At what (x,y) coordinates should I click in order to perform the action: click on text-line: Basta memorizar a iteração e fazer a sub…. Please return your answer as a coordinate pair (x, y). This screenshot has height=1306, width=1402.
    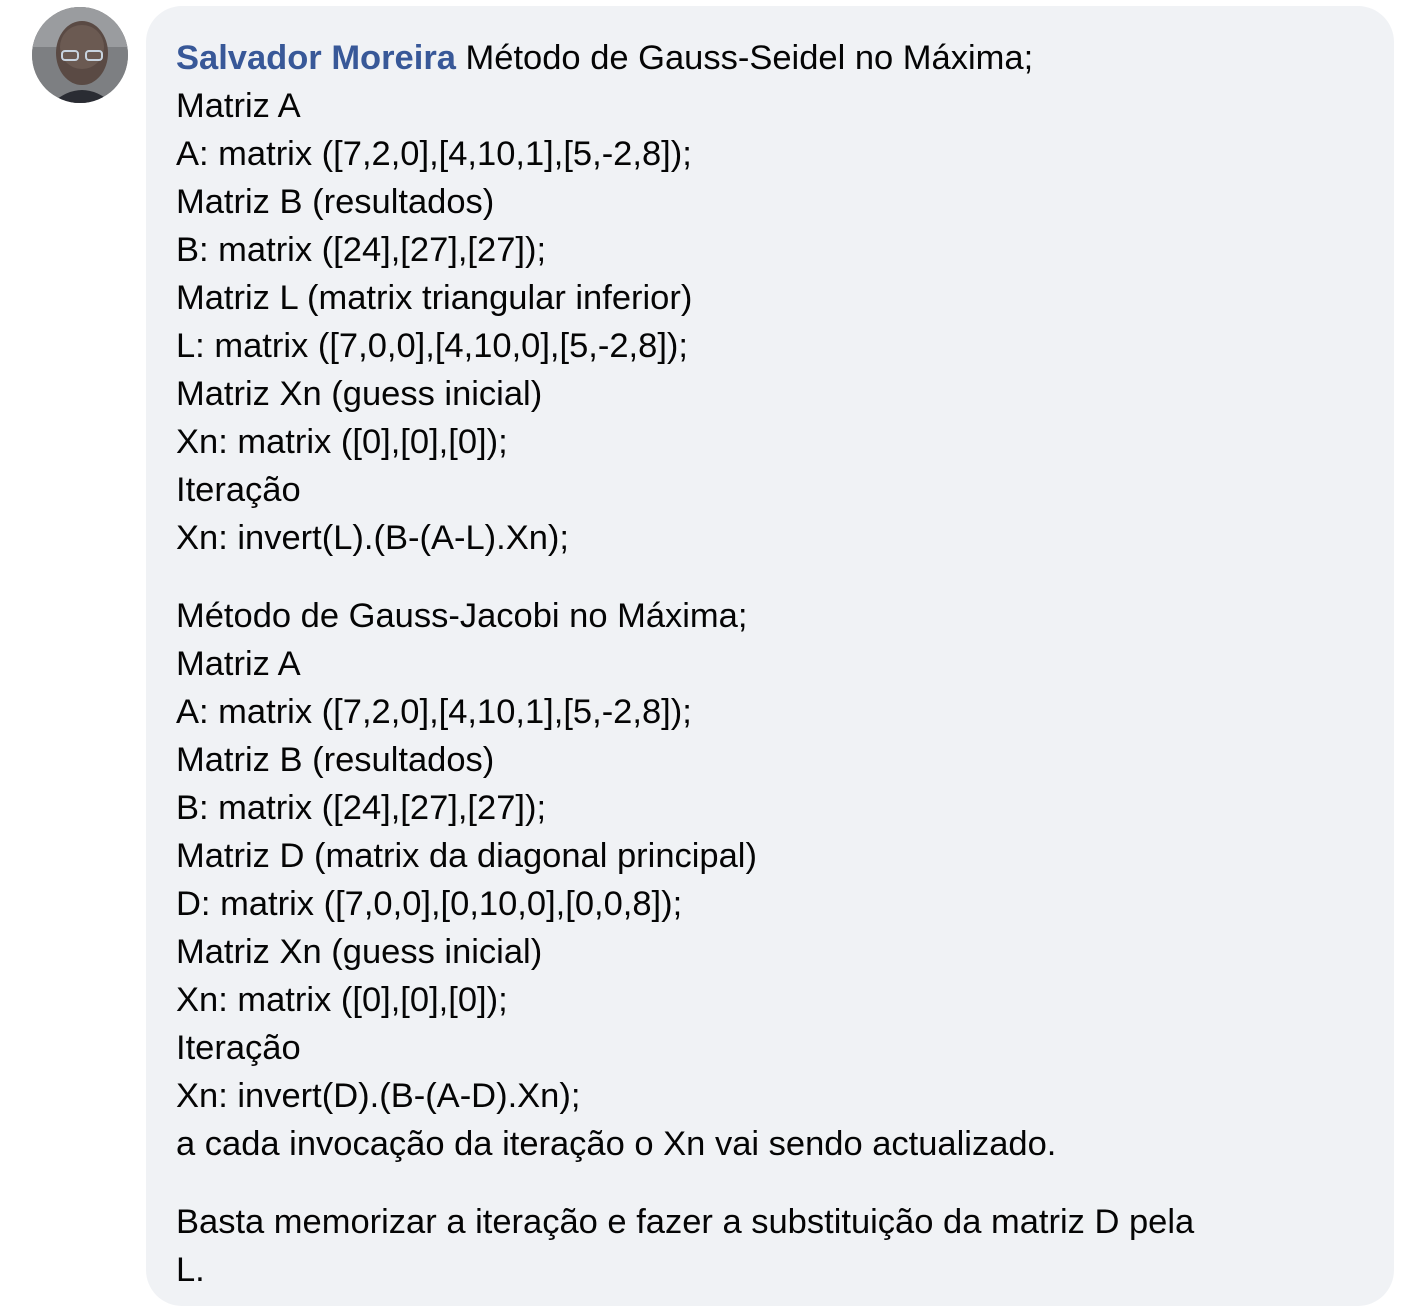
    Looking at the image, I should click on (685, 1222).